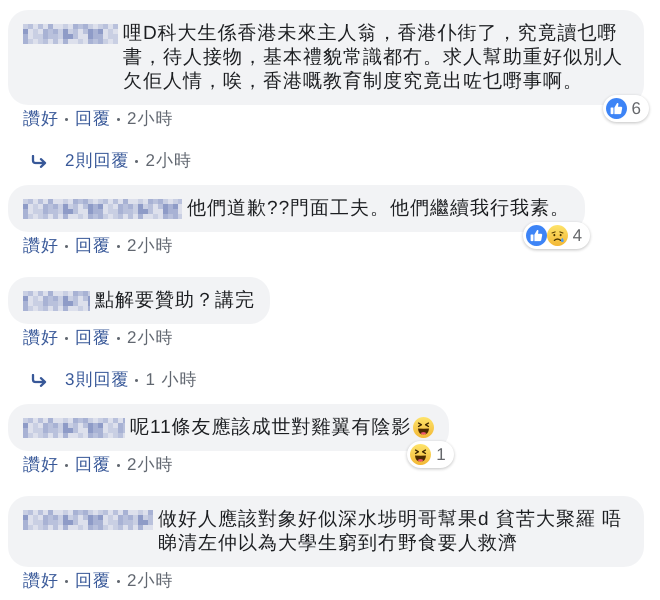 Image resolution: width=660 pixels, height=600 pixels. What do you see at coordinates (175, 300) in the screenshot?
I see `comment-text: 點解要贊助？講完` at bounding box center [175, 300].